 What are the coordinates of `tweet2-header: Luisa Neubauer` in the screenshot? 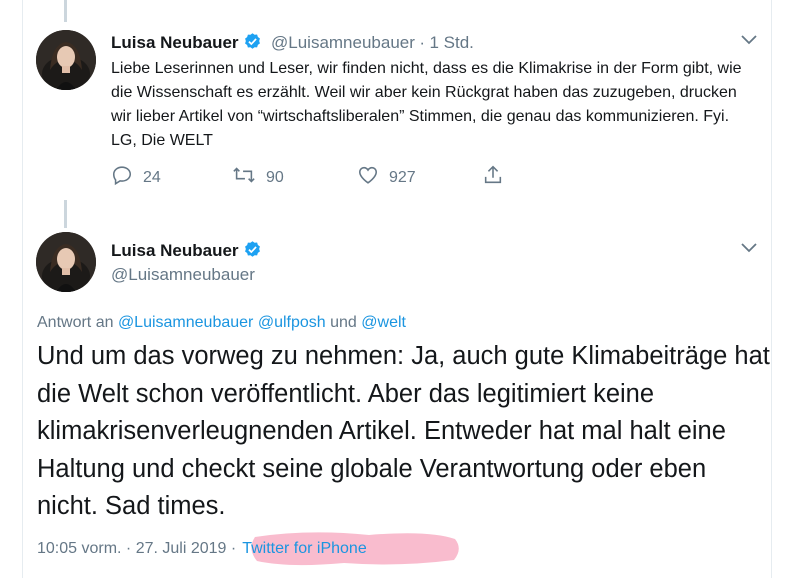 It's located at (186, 252).